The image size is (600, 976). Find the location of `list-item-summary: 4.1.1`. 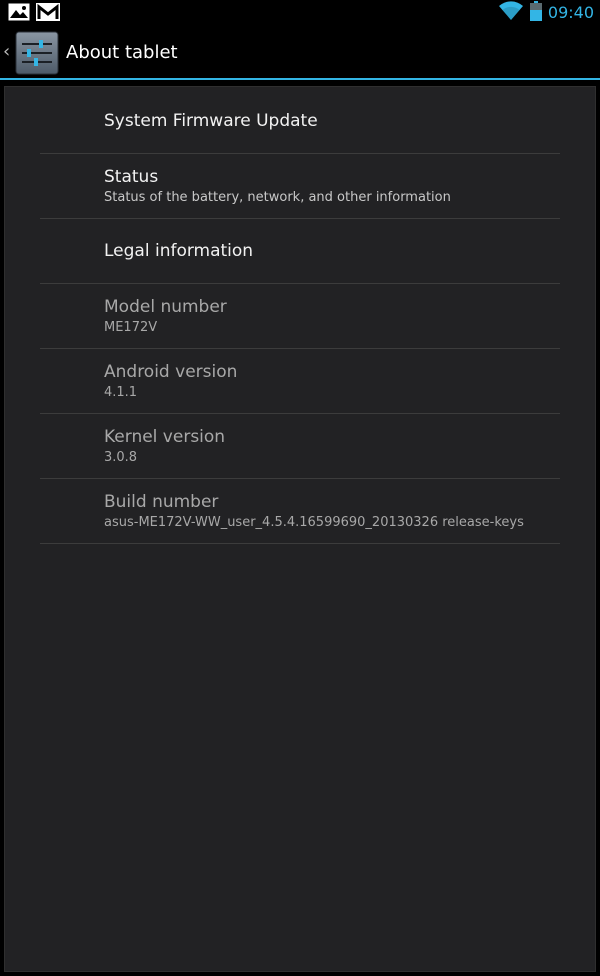

list-item-summary: 4.1.1 is located at coordinates (121, 392).